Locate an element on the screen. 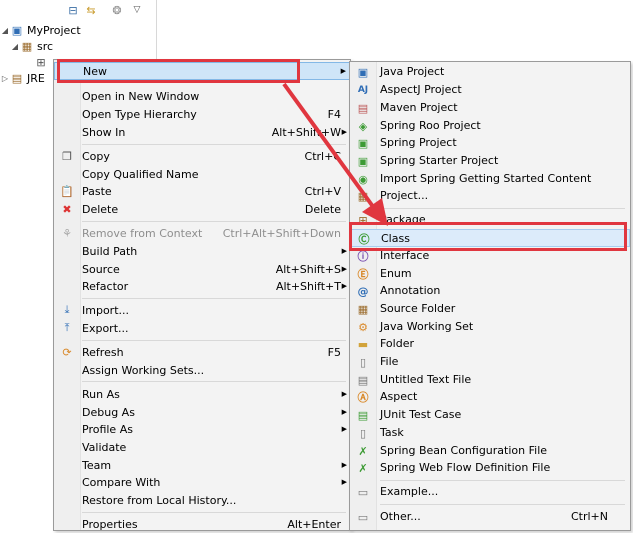  submenu-item-other: ▭ Other... Ctrl+N is located at coordinates (490, 517).